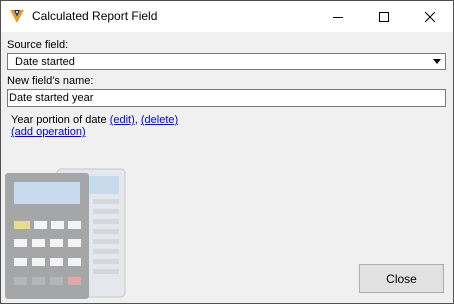 This screenshot has height=304, width=454. What do you see at coordinates (38, 45) in the screenshot?
I see `source-field-label: Source field:` at bounding box center [38, 45].